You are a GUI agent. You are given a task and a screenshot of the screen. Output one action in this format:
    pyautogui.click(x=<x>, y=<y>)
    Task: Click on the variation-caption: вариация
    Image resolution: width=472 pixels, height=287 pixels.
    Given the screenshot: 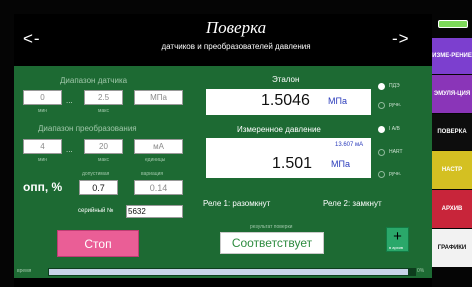 What is the action you would take?
    pyautogui.click(x=152, y=174)
    